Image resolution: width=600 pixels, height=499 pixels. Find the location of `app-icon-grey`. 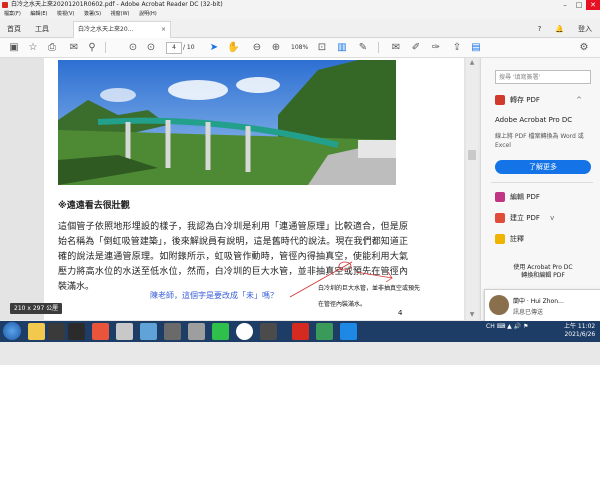

app-icon-grey is located at coordinates (124, 331).